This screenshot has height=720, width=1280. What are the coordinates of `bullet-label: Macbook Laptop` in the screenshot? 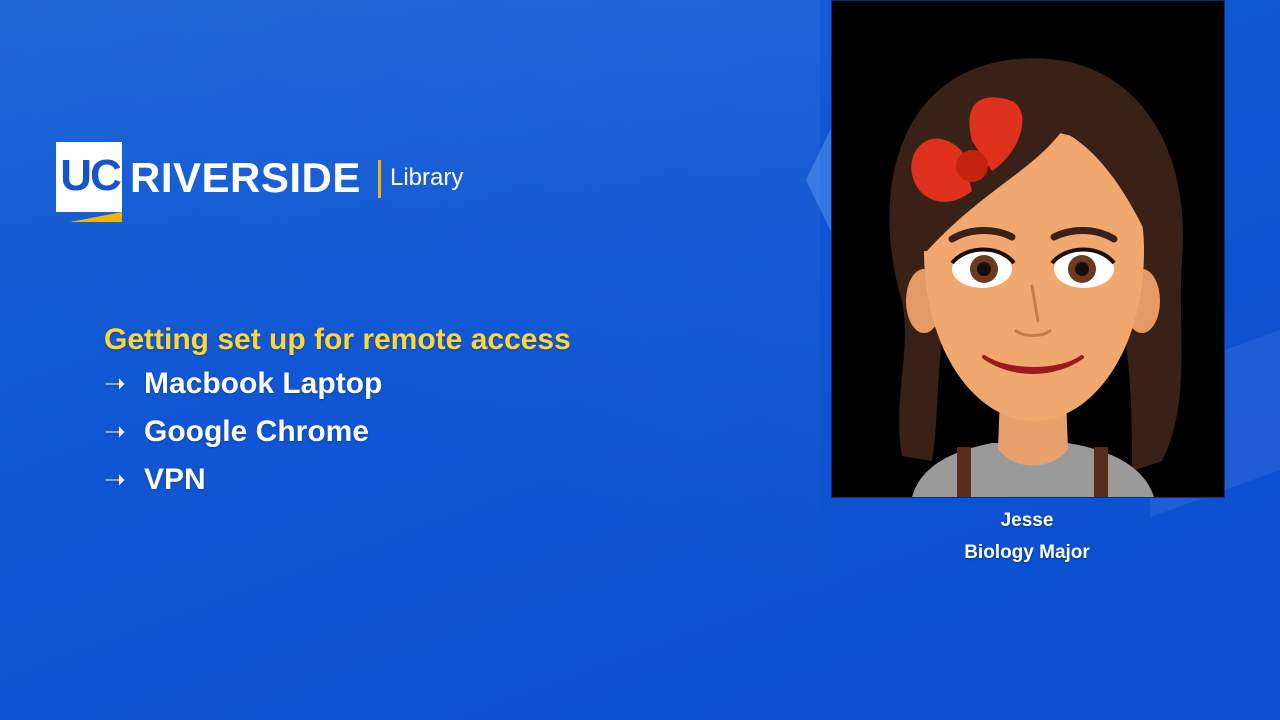 It's located at (263, 383).